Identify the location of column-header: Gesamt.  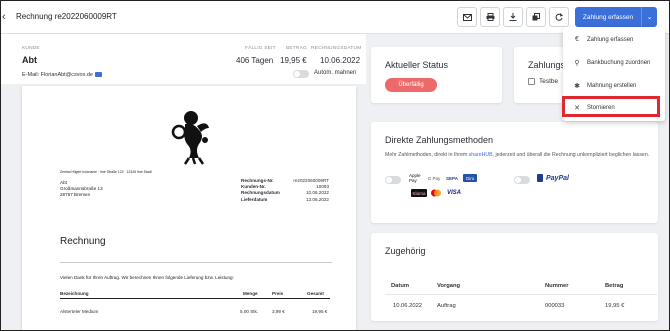
(315, 293).